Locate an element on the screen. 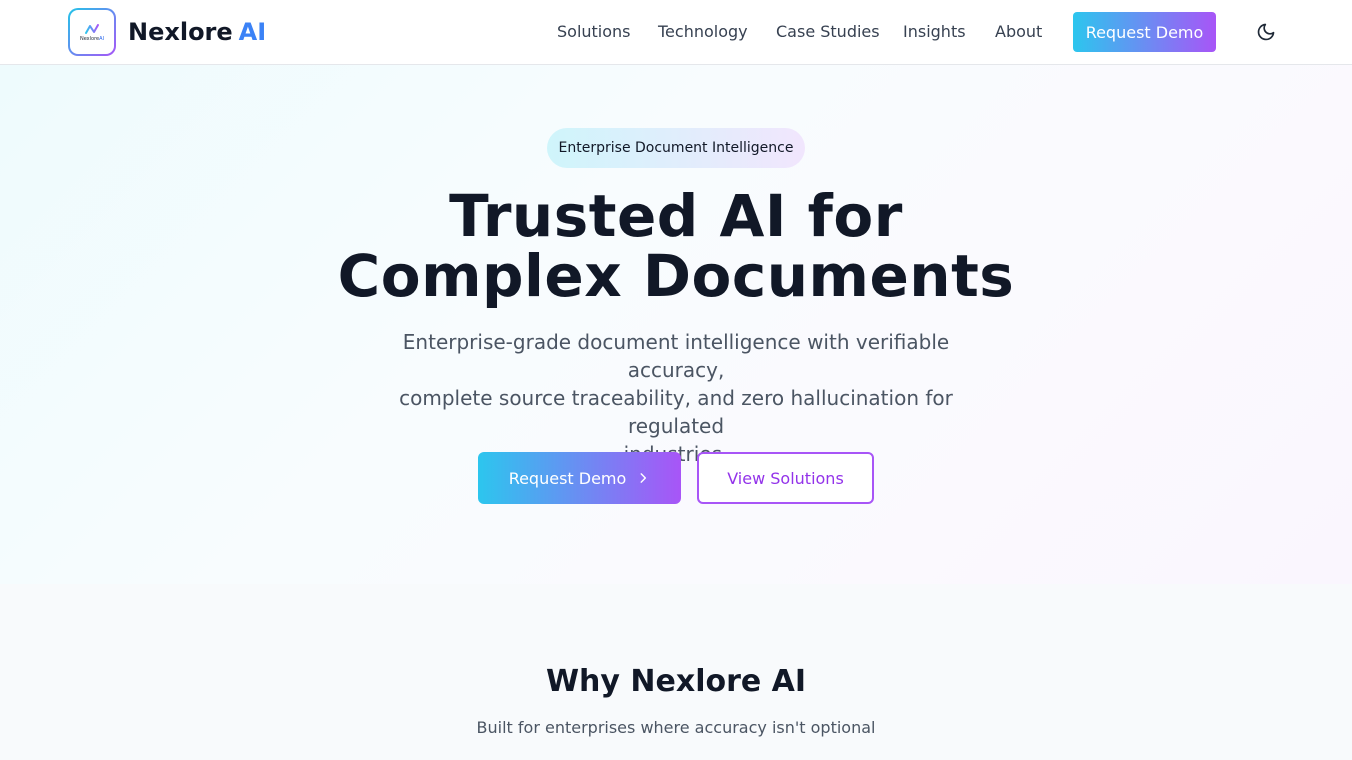  hero-request-demo-label: Request Demo is located at coordinates (567, 478).